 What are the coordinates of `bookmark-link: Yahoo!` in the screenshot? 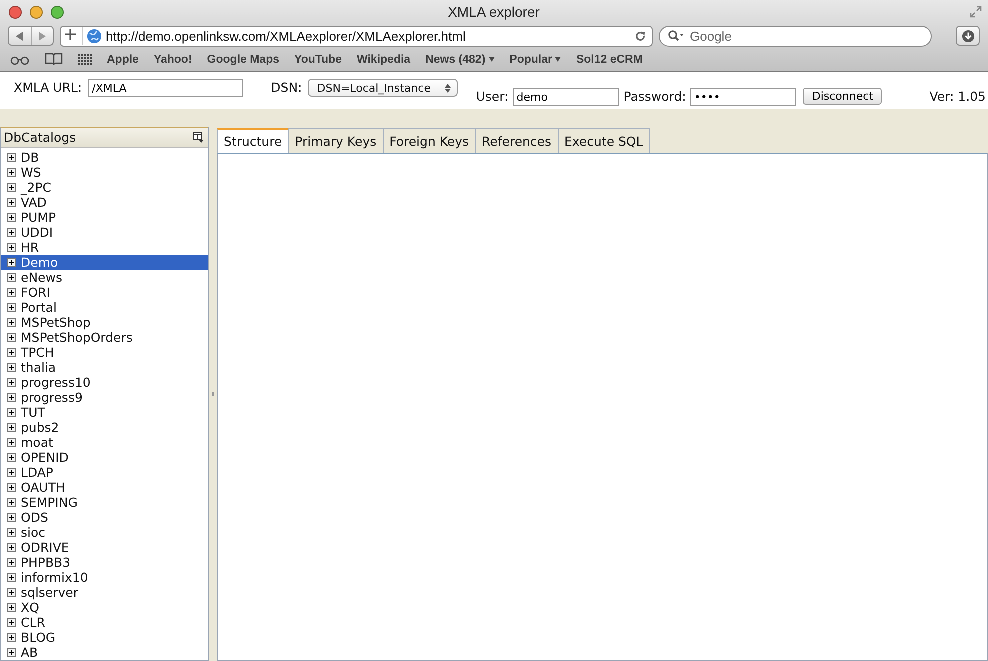 It's located at (173, 60).